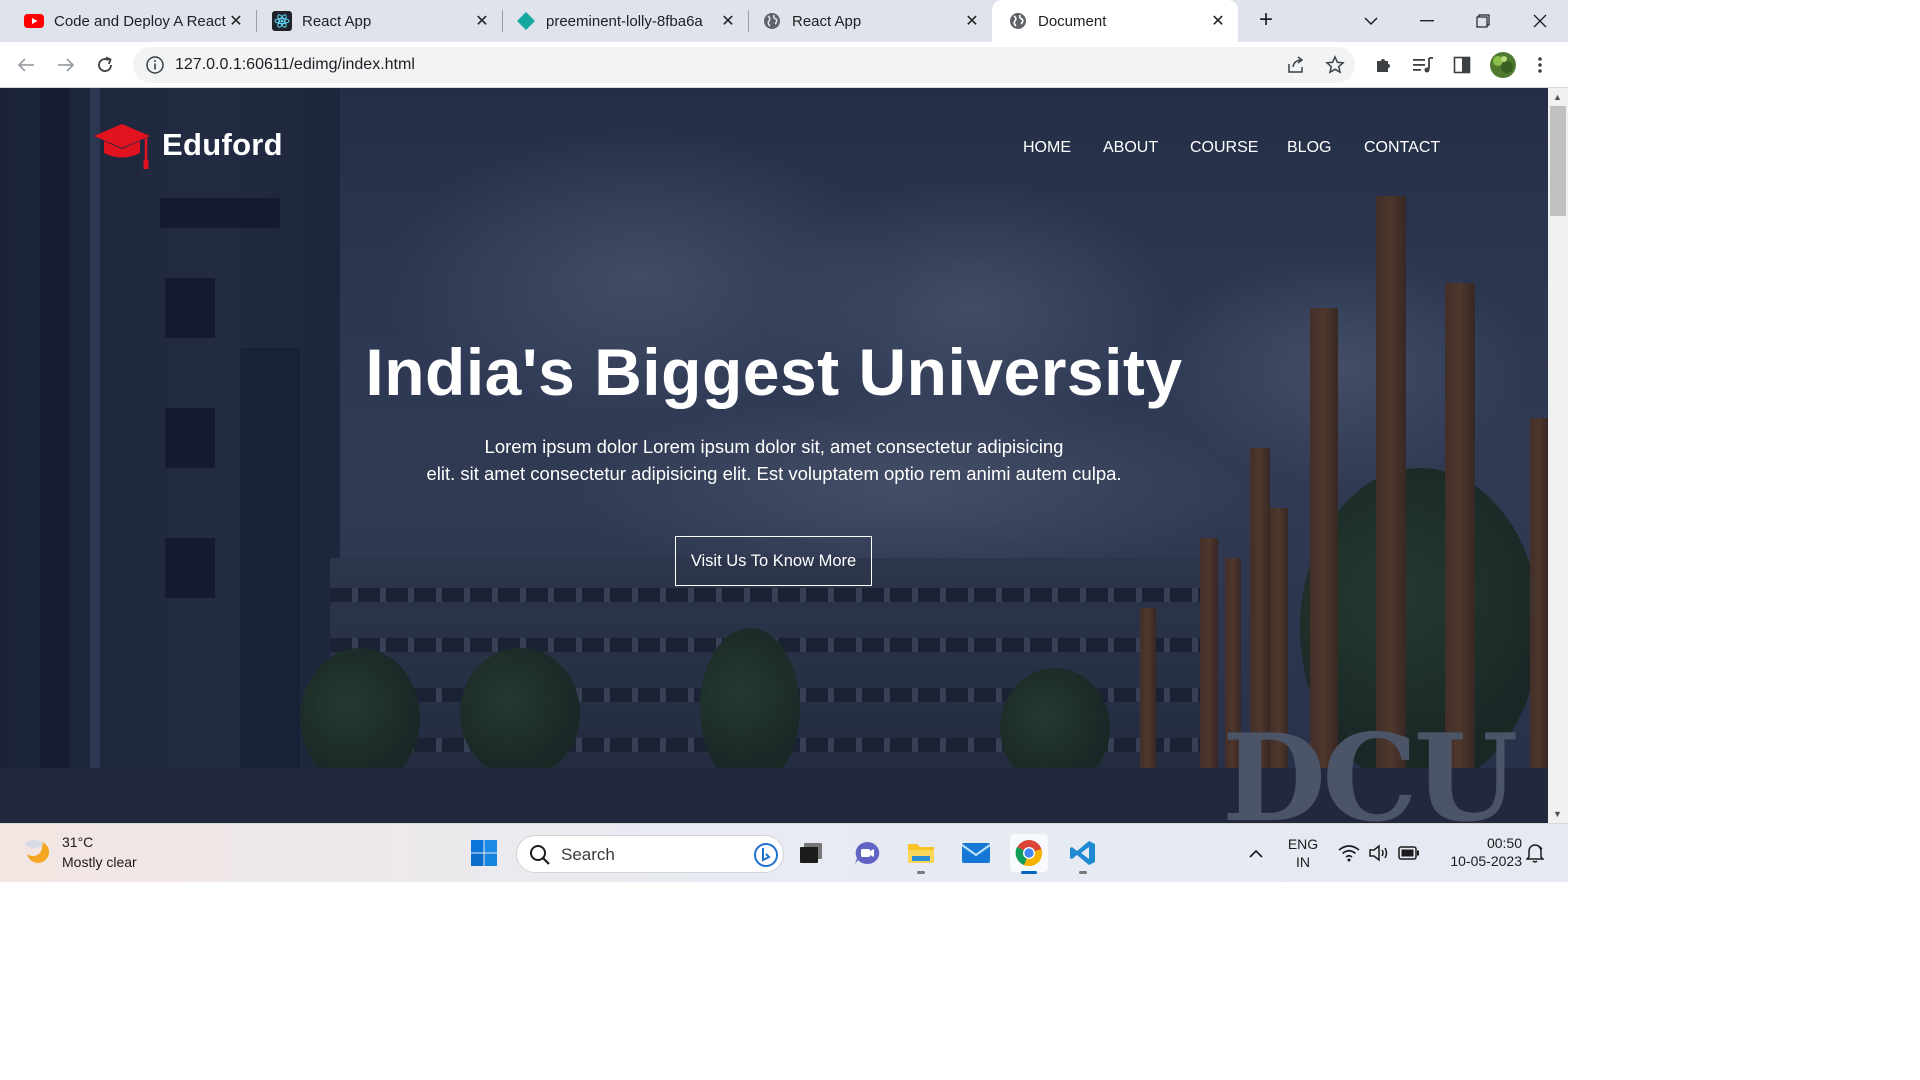 This screenshot has height=1080, width=1920. Describe the element at coordinates (774, 372) in the screenshot. I see `hero-title: India's Biggest University` at that location.